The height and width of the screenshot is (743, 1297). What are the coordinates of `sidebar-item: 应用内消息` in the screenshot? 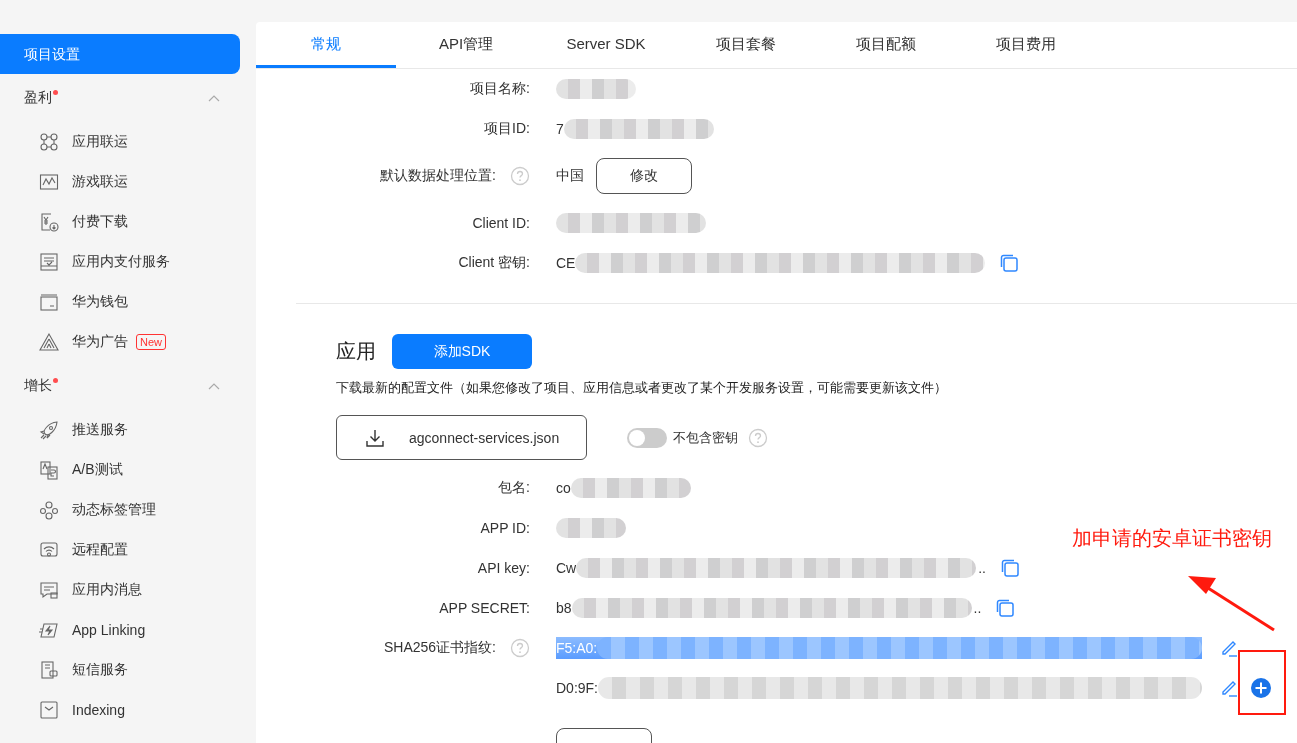 It's located at (128, 590).